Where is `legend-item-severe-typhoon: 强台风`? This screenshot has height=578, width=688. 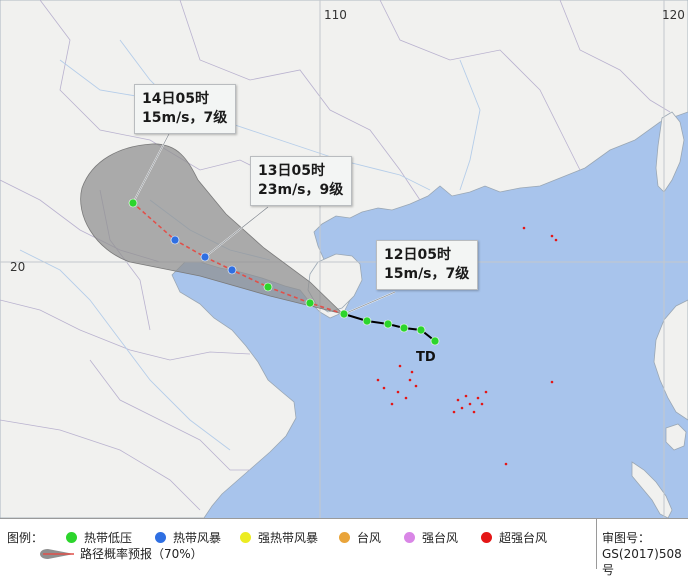
legend-item-severe-typhoon: 强台风 is located at coordinates (431, 537).